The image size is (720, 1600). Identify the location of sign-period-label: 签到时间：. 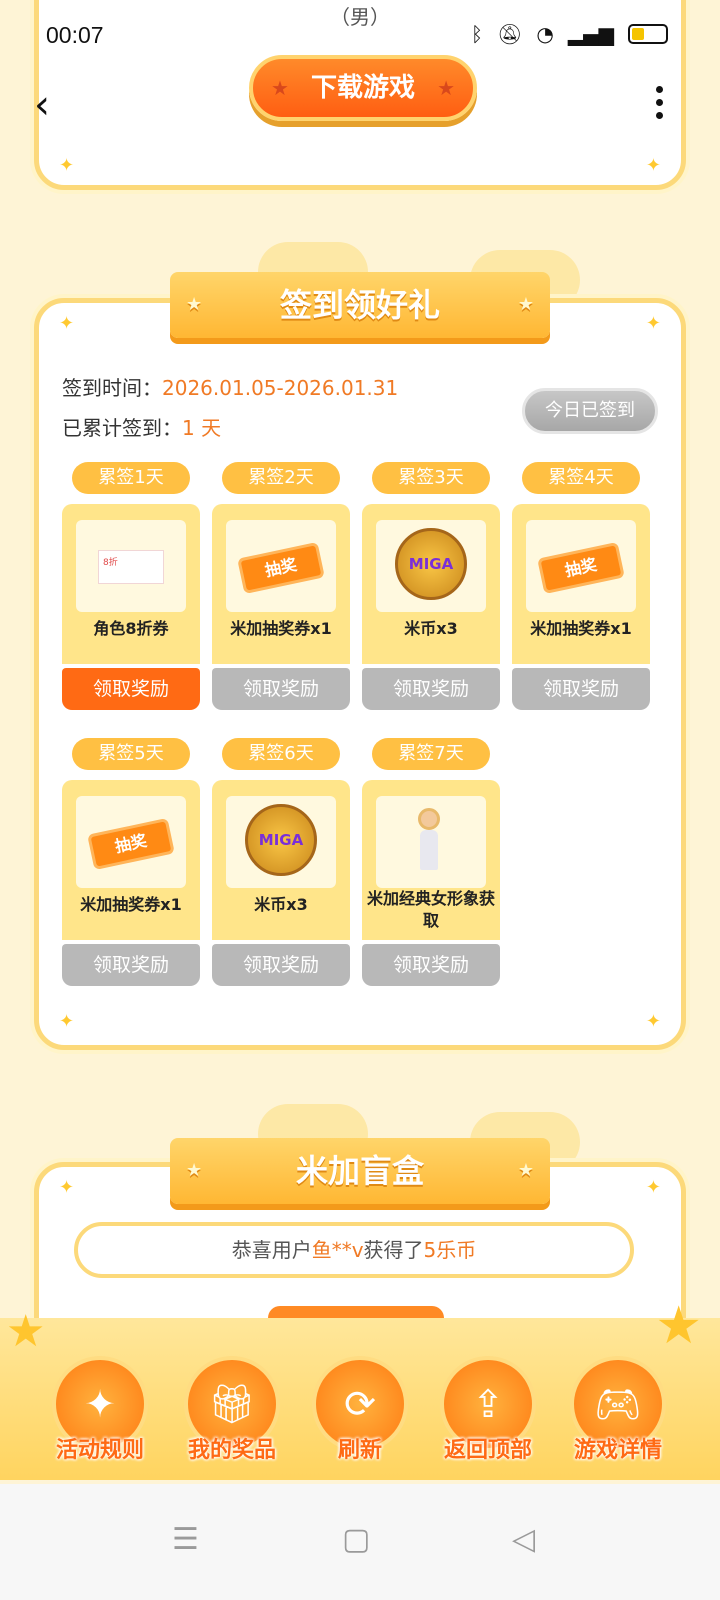
(112, 388).